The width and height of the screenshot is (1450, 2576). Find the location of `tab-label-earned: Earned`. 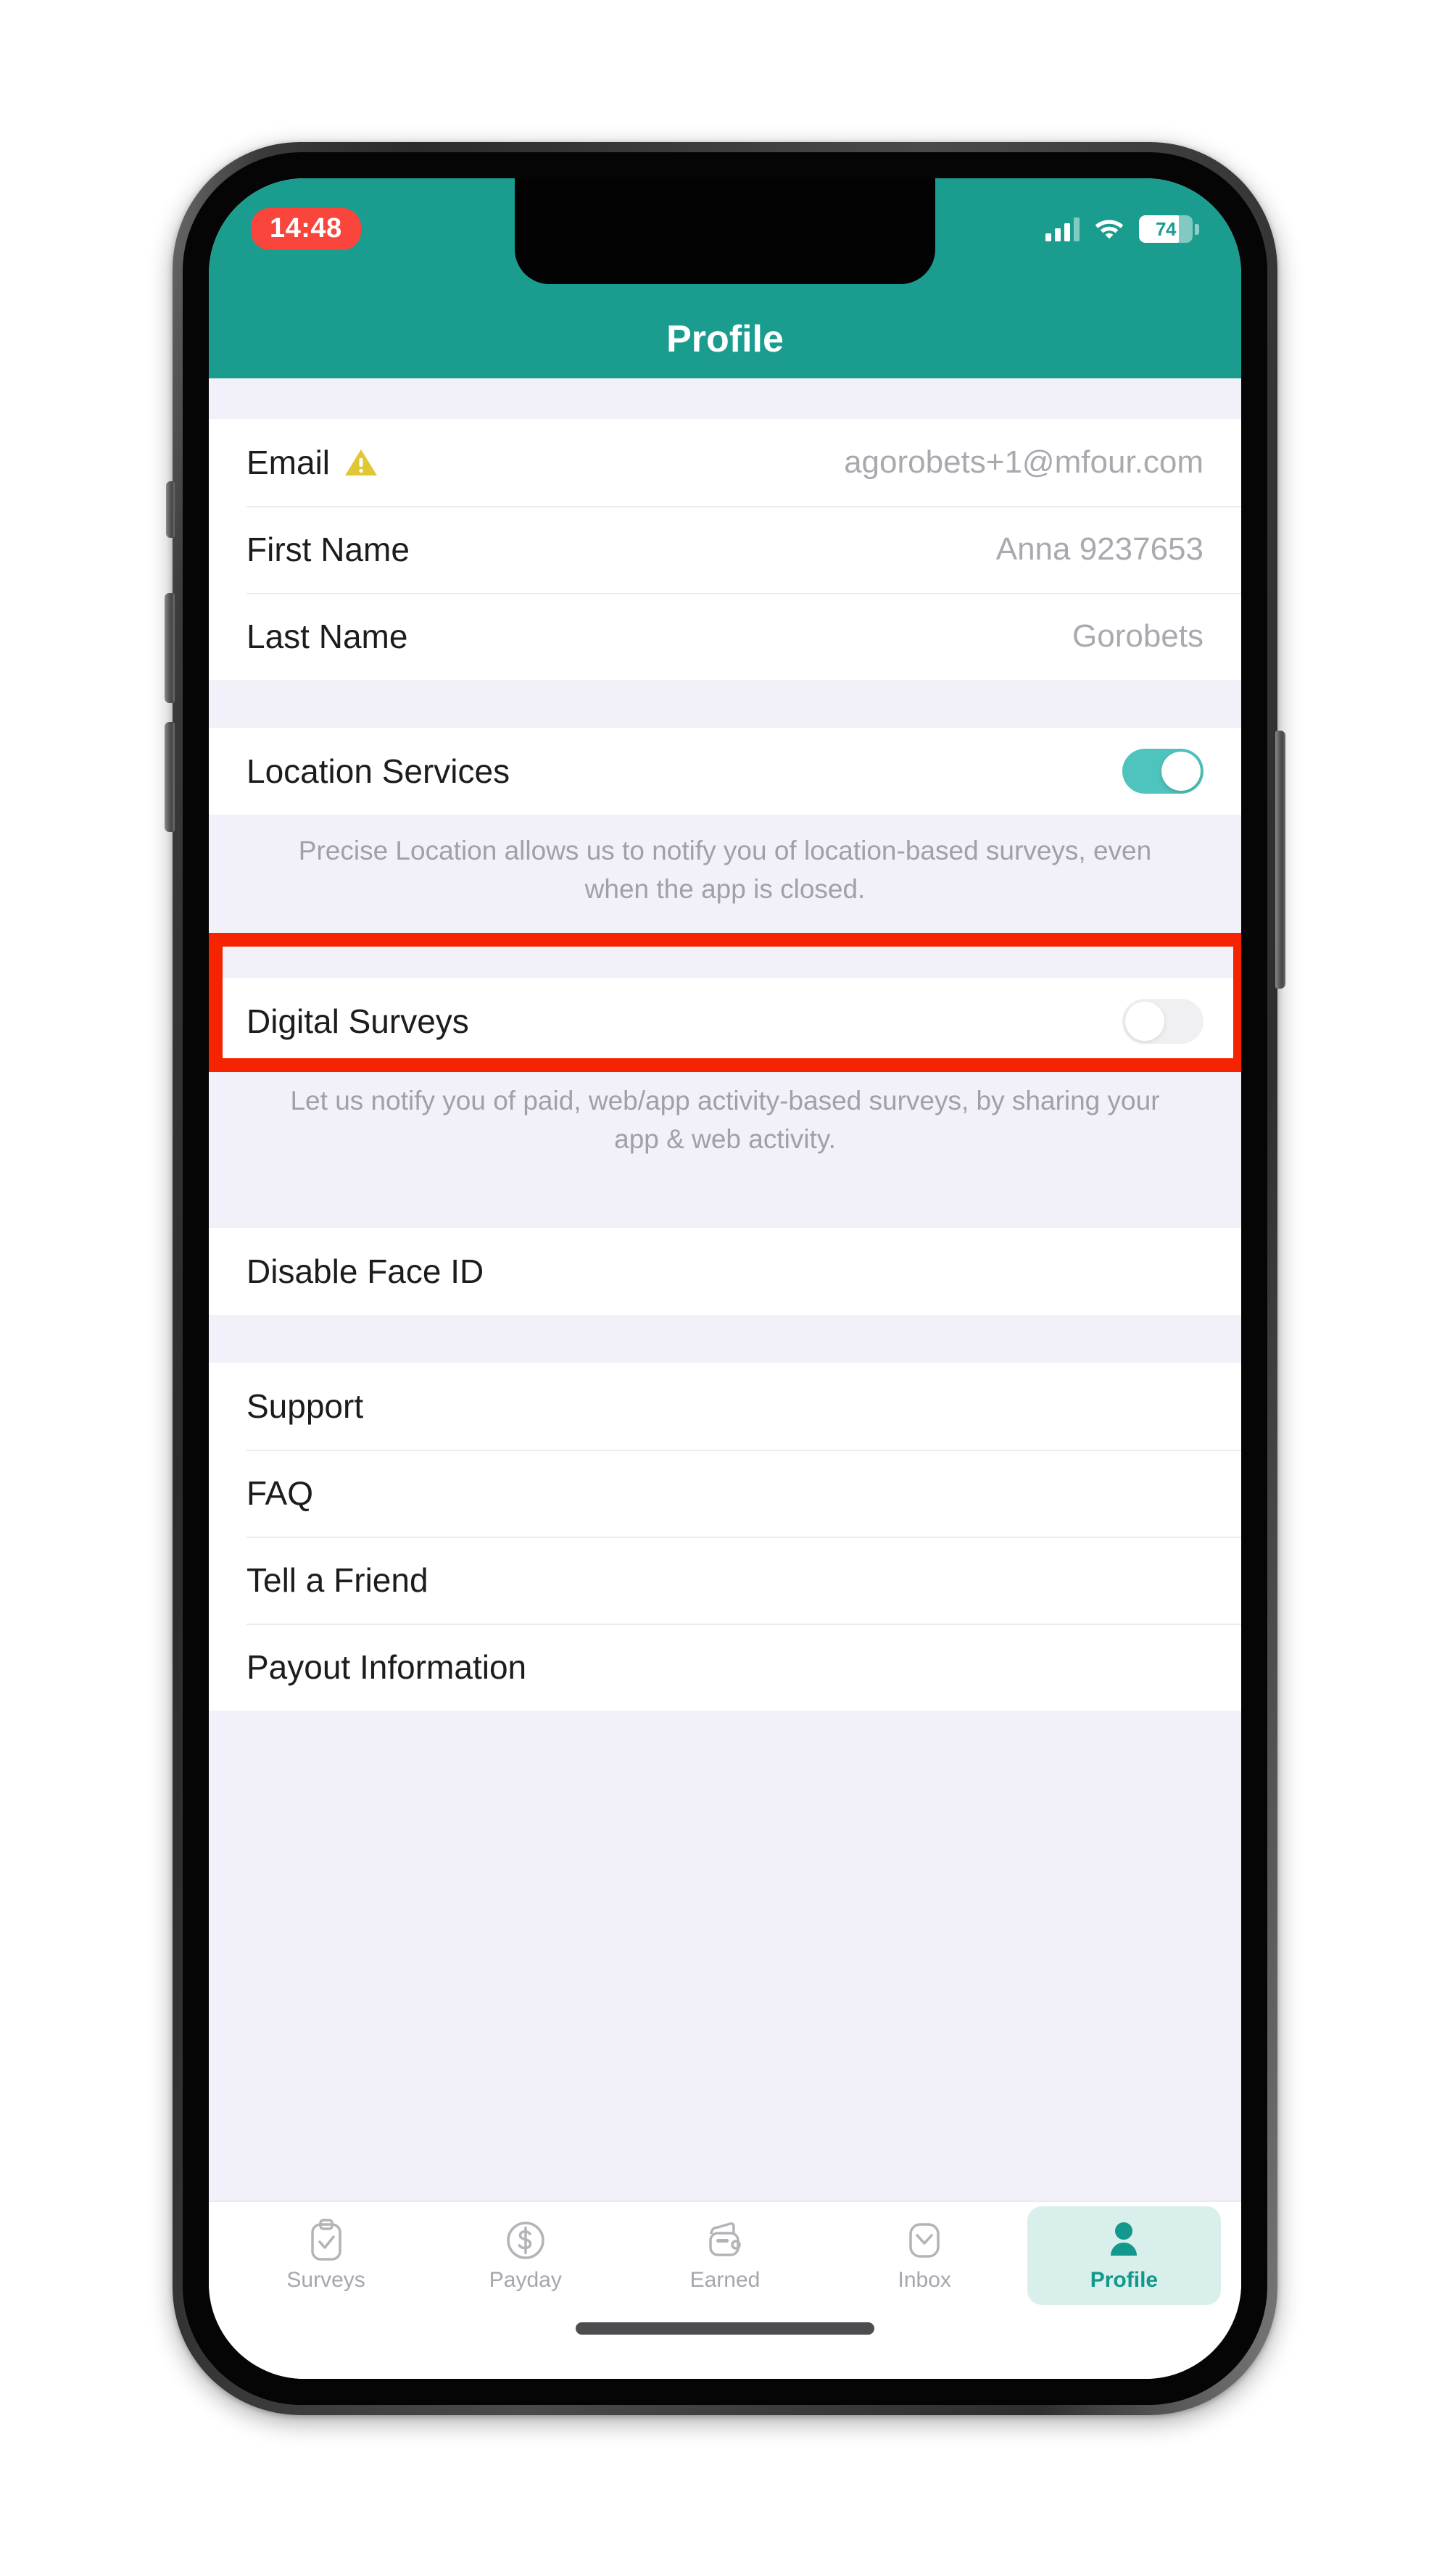

tab-label-earned: Earned is located at coordinates (725, 2280).